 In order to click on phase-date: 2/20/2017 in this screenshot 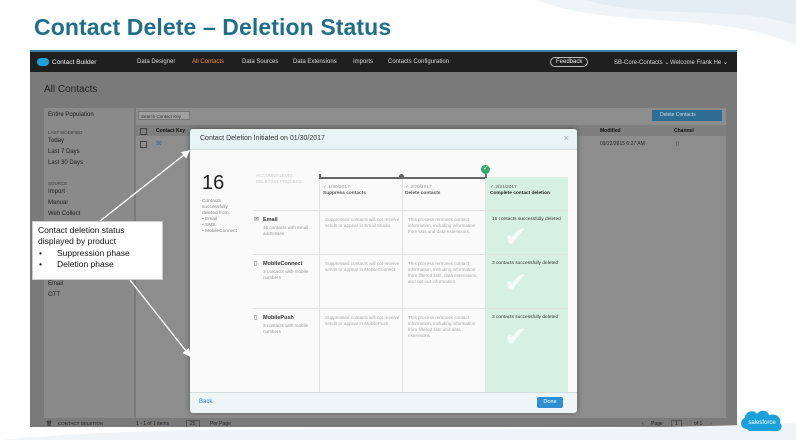, I will do `click(421, 187)`.